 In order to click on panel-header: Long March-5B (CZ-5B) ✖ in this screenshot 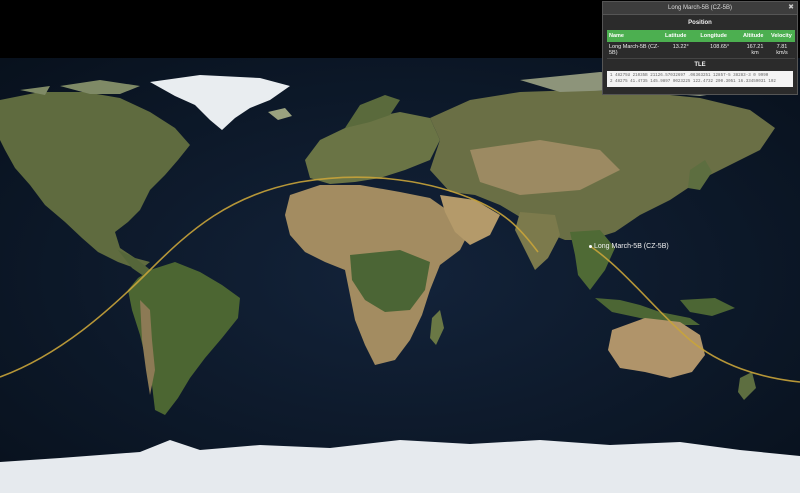, I will do `click(700, 8)`.